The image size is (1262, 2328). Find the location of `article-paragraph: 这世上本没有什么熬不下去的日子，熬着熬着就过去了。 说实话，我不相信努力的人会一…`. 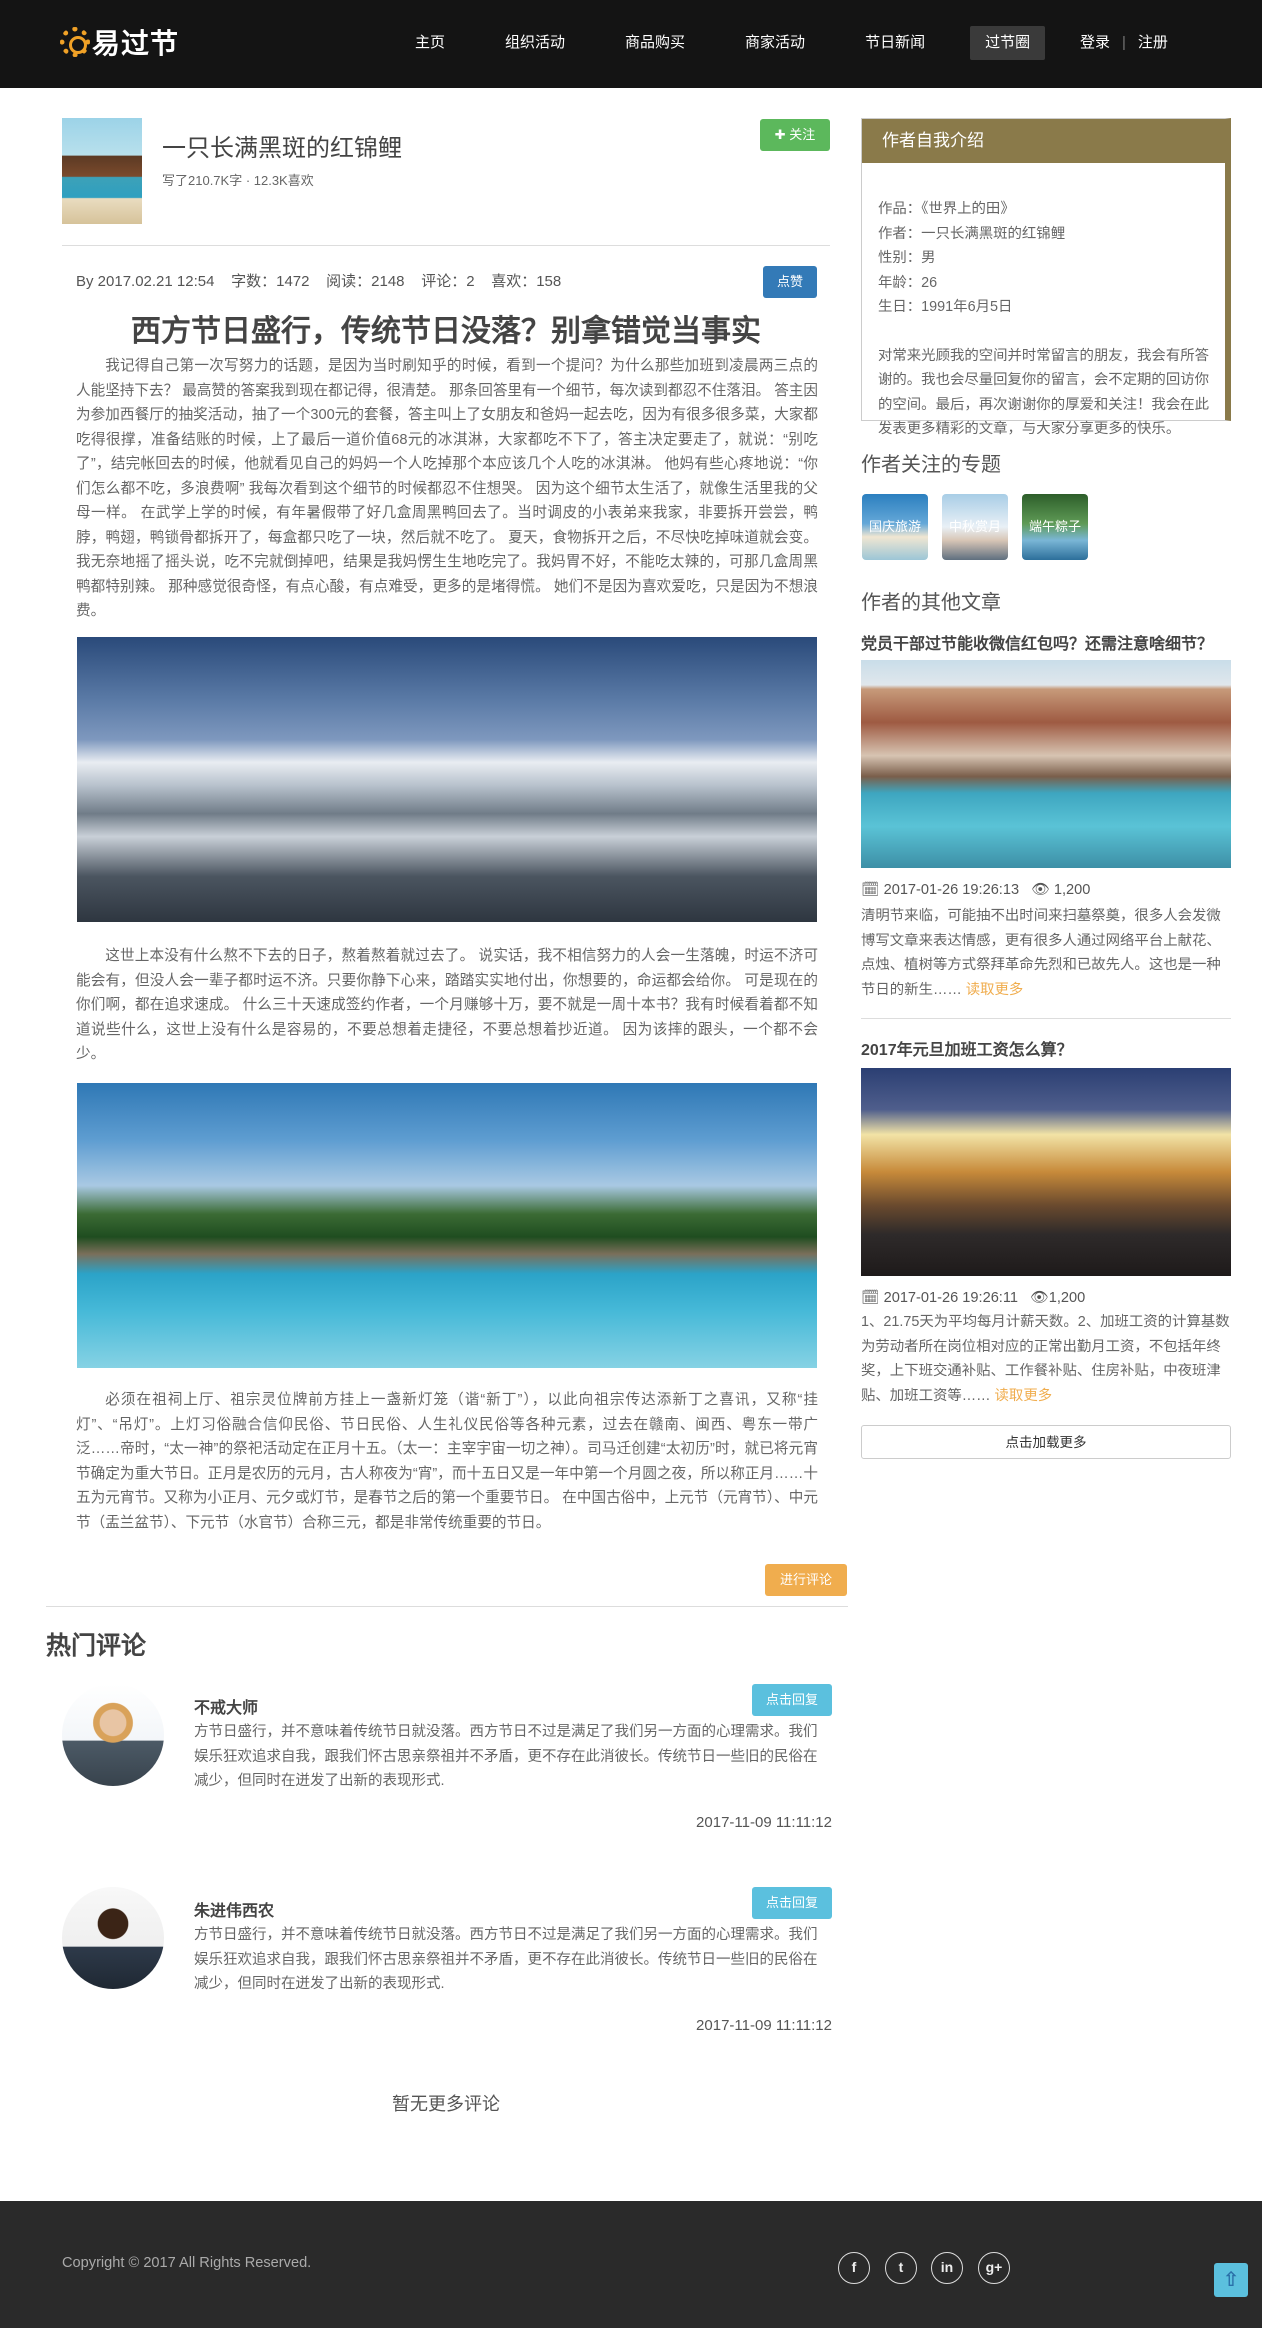

article-paragraph: 这世上本没有什么熬不下去的日子，熬着熬着就过去了。 说实话，我不相信努力的人会一… is located at coordinates (447, 1005).